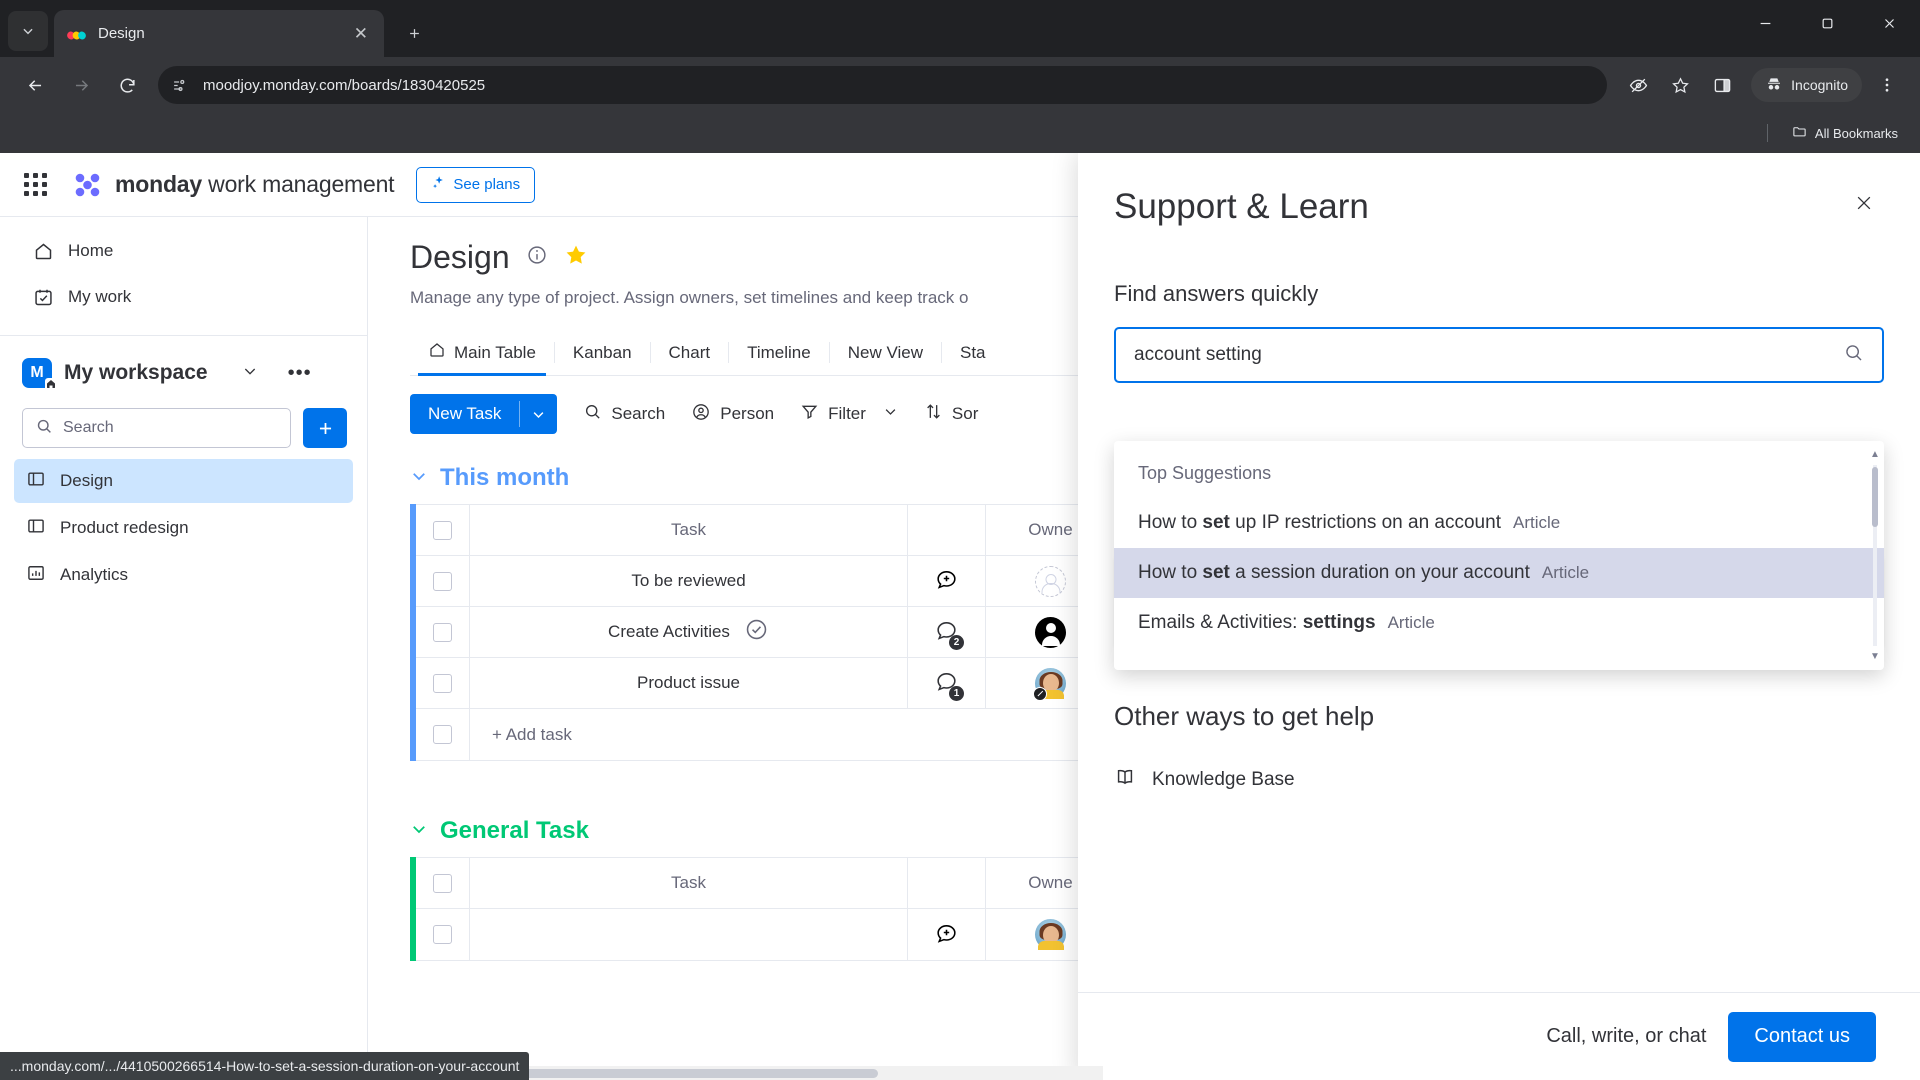  Describe the element at coordinates (219, 33) in the screenshot. I see `browser-tab: Design ✕` at that location.